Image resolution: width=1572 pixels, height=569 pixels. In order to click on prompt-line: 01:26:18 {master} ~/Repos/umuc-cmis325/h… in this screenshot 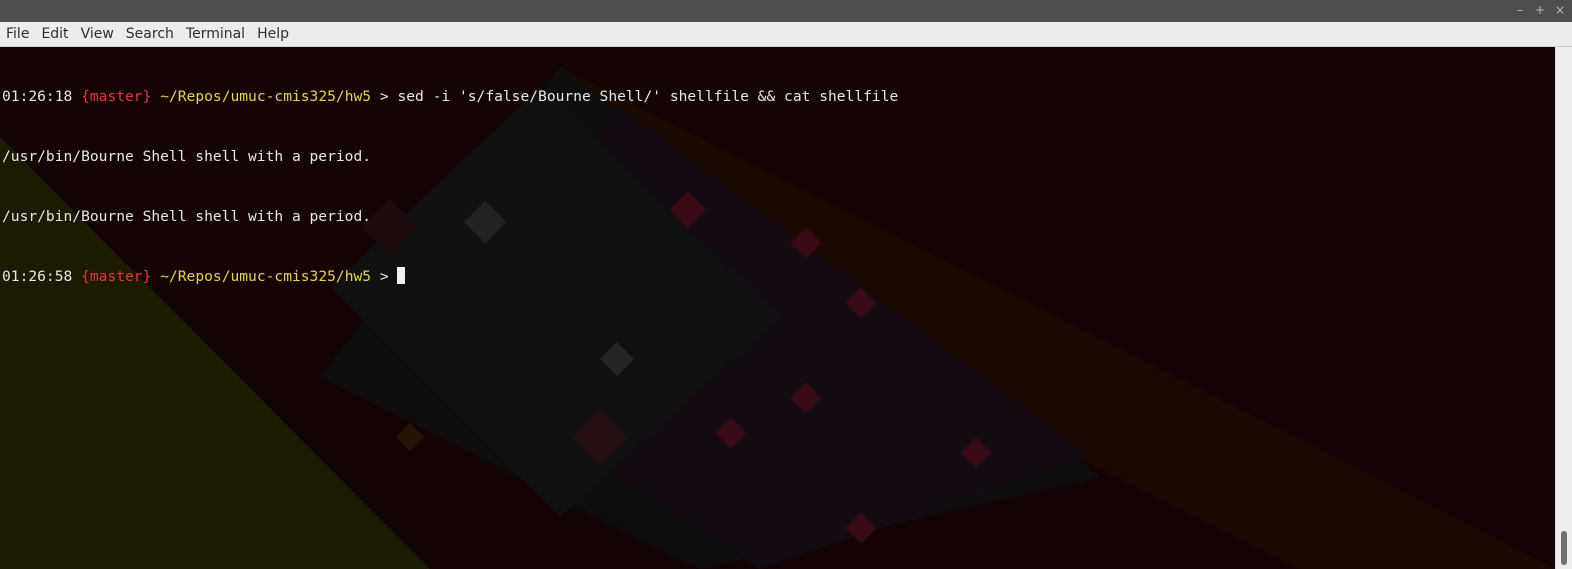, I will do `click(450, 97)`.